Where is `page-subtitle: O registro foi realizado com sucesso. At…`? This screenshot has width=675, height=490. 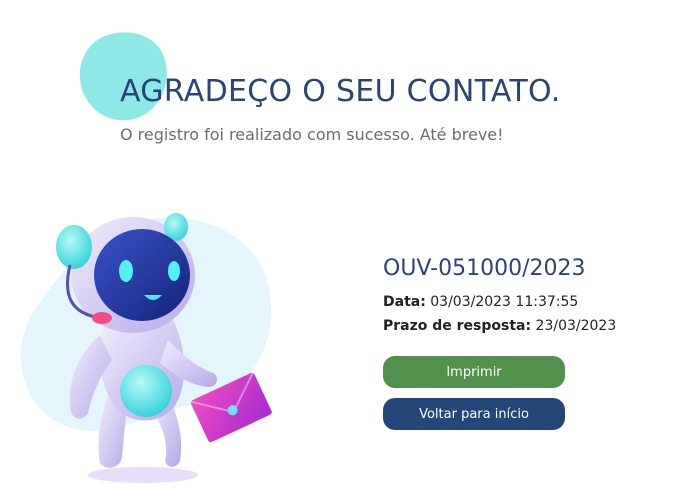 page-subtitle: O registro foi realizado com sucesso. At… is located at coordinates (312, 134).